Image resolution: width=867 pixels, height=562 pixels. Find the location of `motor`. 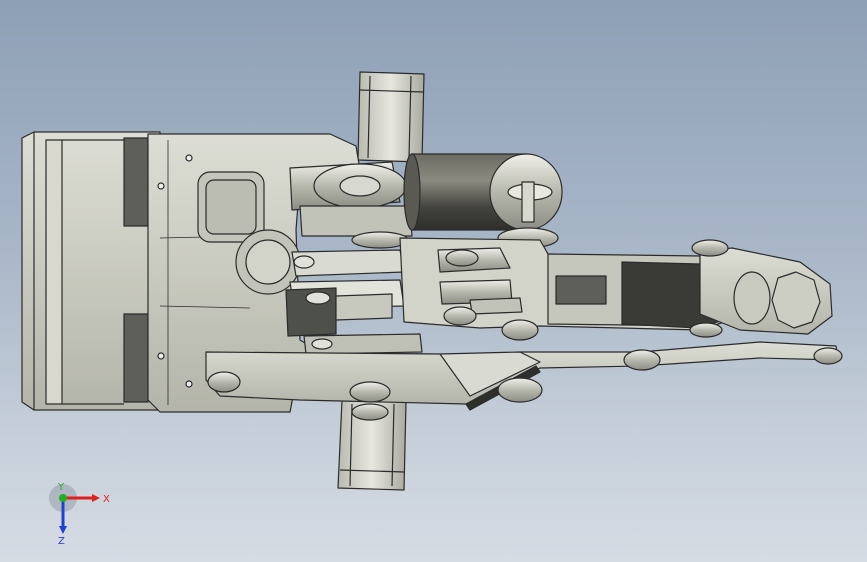

motor is located at coordinates (483, 201).